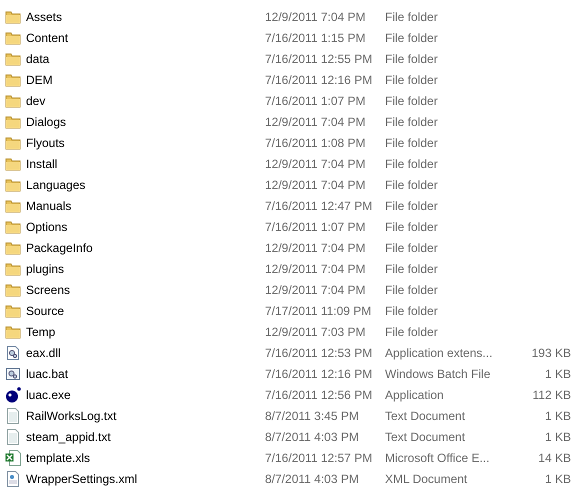  I want to click on date-modified: 7/16/2011 12:47 PM, so click(319, 205).